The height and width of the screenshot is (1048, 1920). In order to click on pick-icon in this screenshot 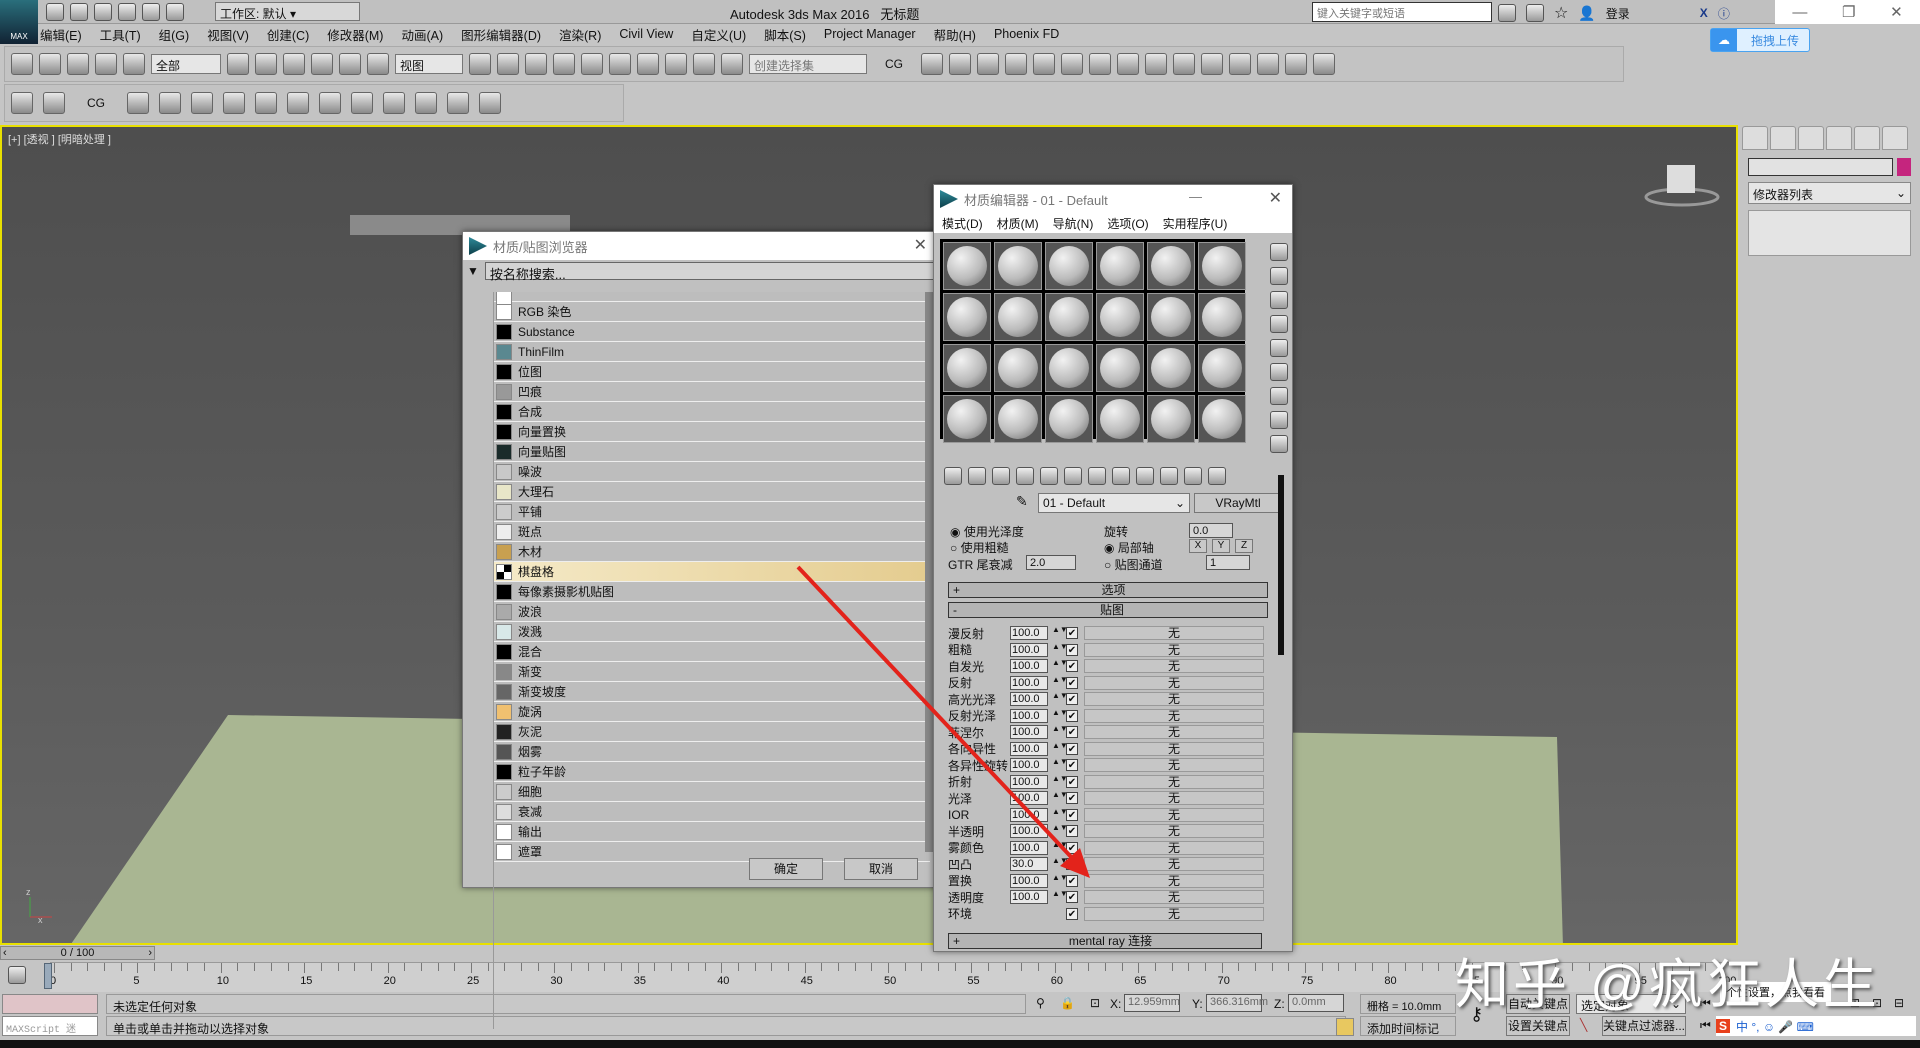, I will do `click(564, 64)`.